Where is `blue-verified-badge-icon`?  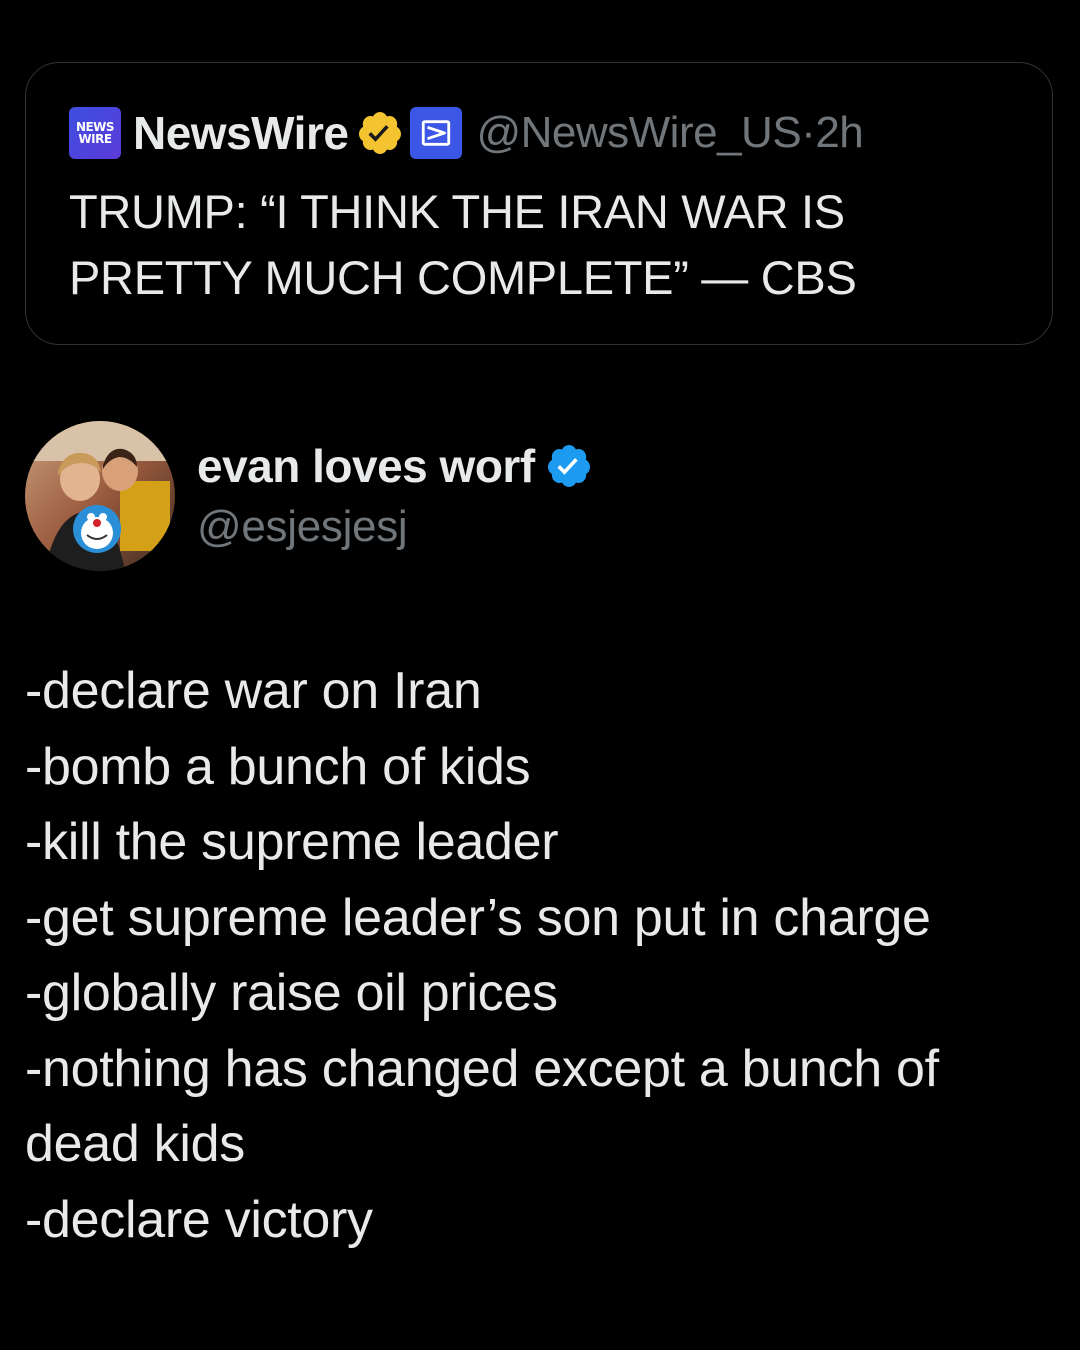
blue-verified-badge-icon is located at coordinates (568, 466).